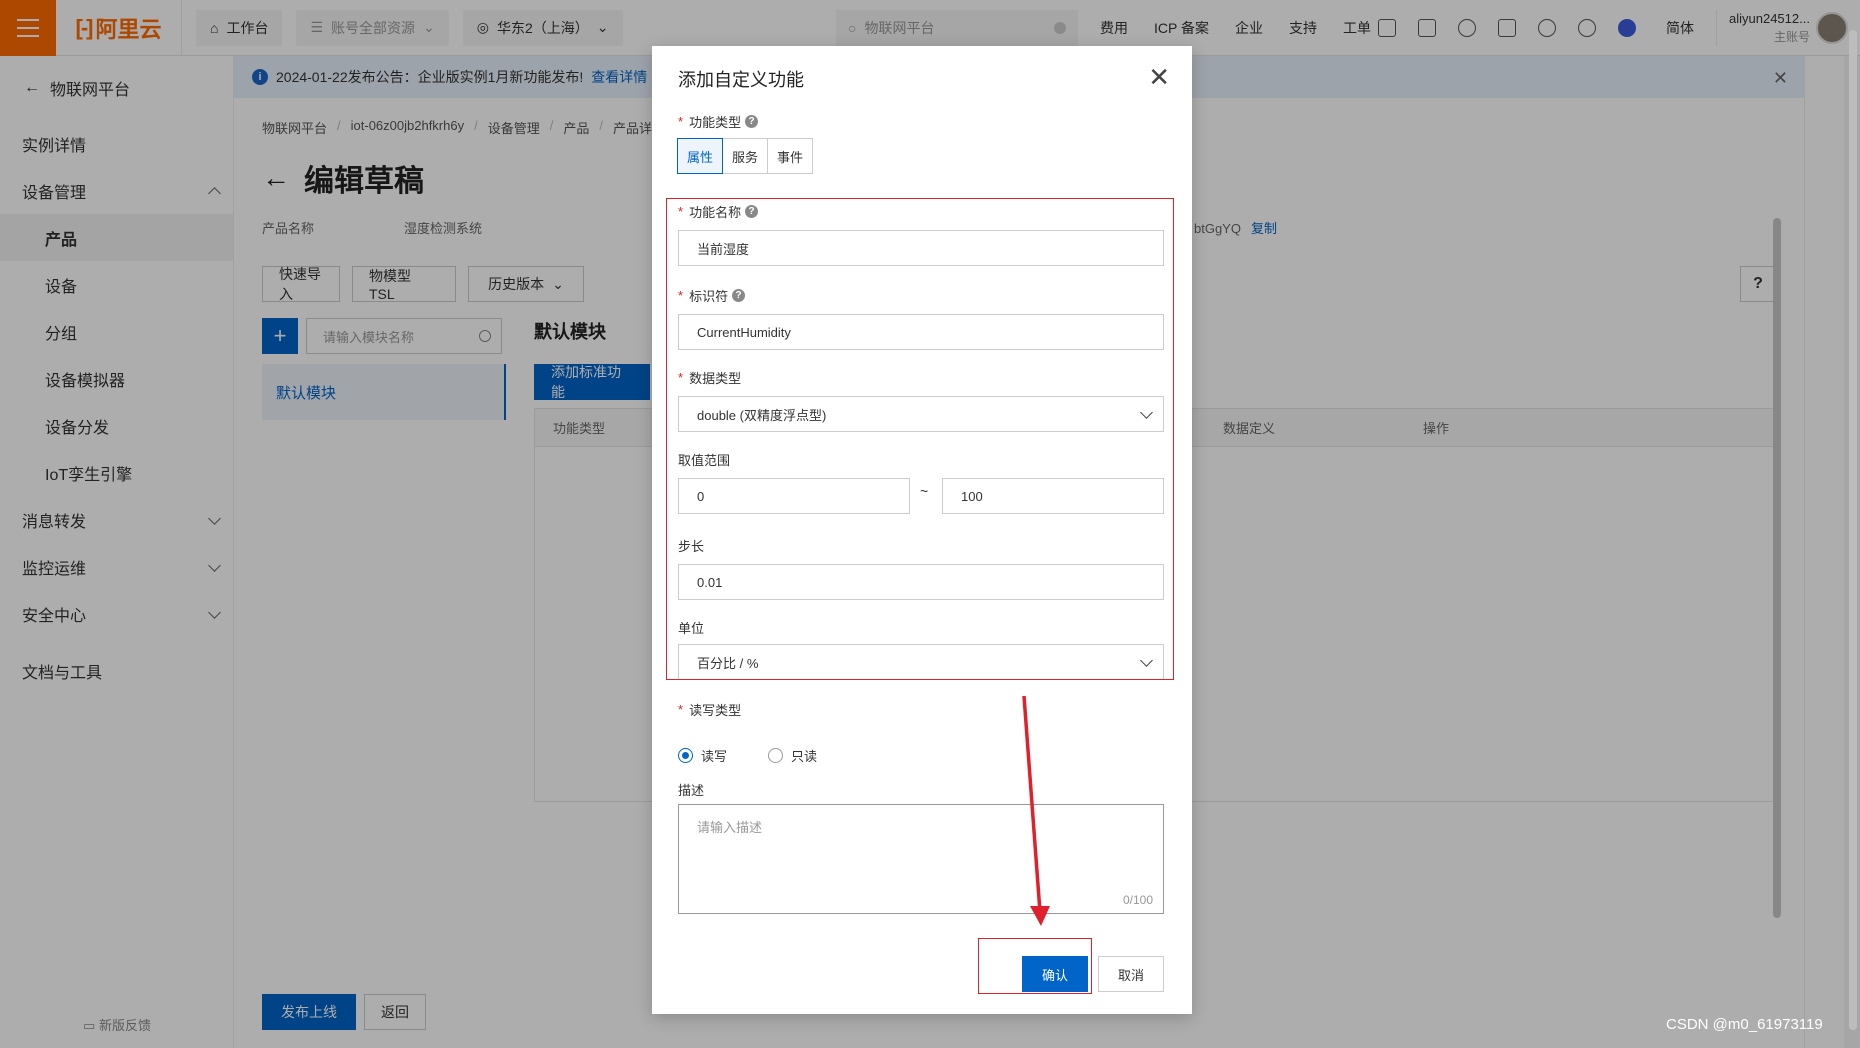 The height and width of the screenshot is (1048, 1860). What do you see at coordinates (702, 755) in the screenshot?
I see `radio-read-write: 读写` at bounding box center [702, 755].